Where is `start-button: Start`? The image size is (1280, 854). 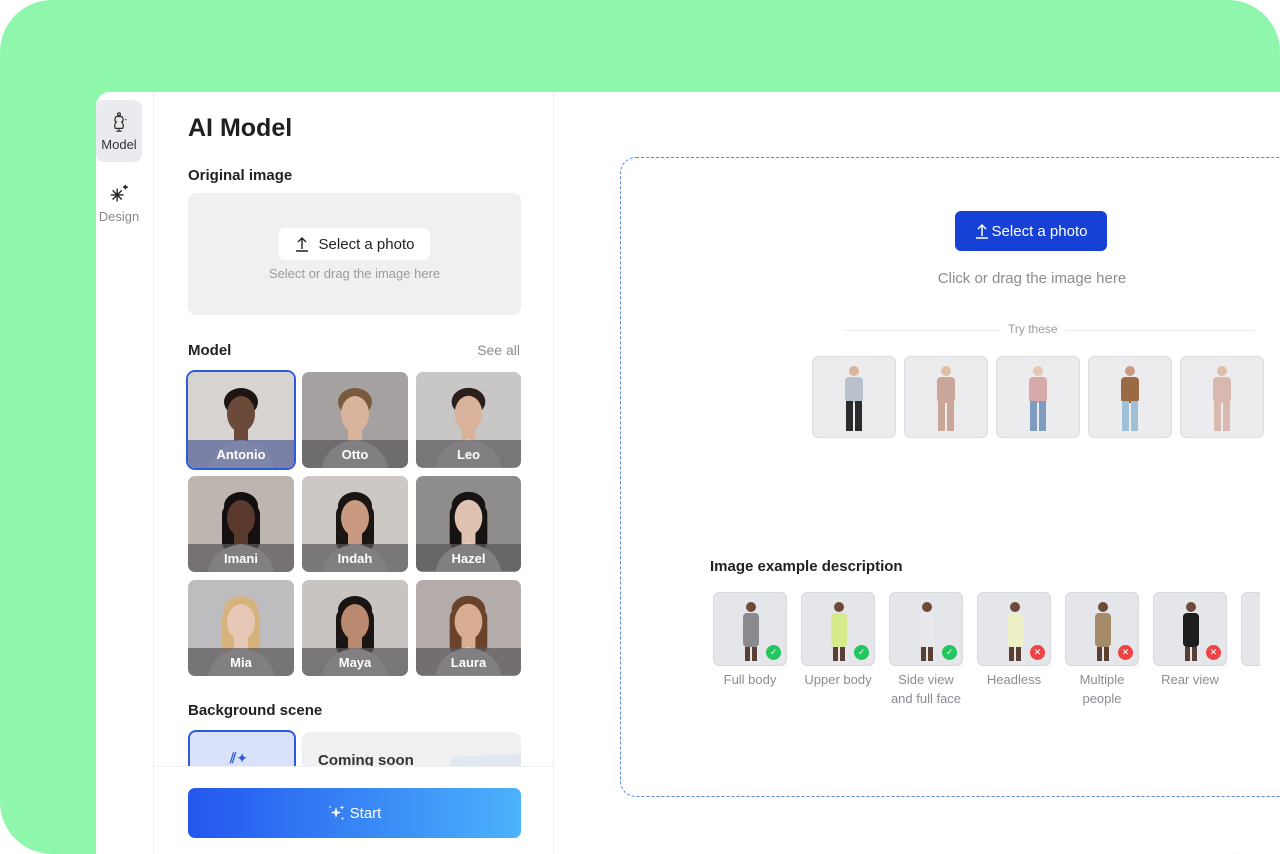
start-button: Start is located at coordinates (354, 813).